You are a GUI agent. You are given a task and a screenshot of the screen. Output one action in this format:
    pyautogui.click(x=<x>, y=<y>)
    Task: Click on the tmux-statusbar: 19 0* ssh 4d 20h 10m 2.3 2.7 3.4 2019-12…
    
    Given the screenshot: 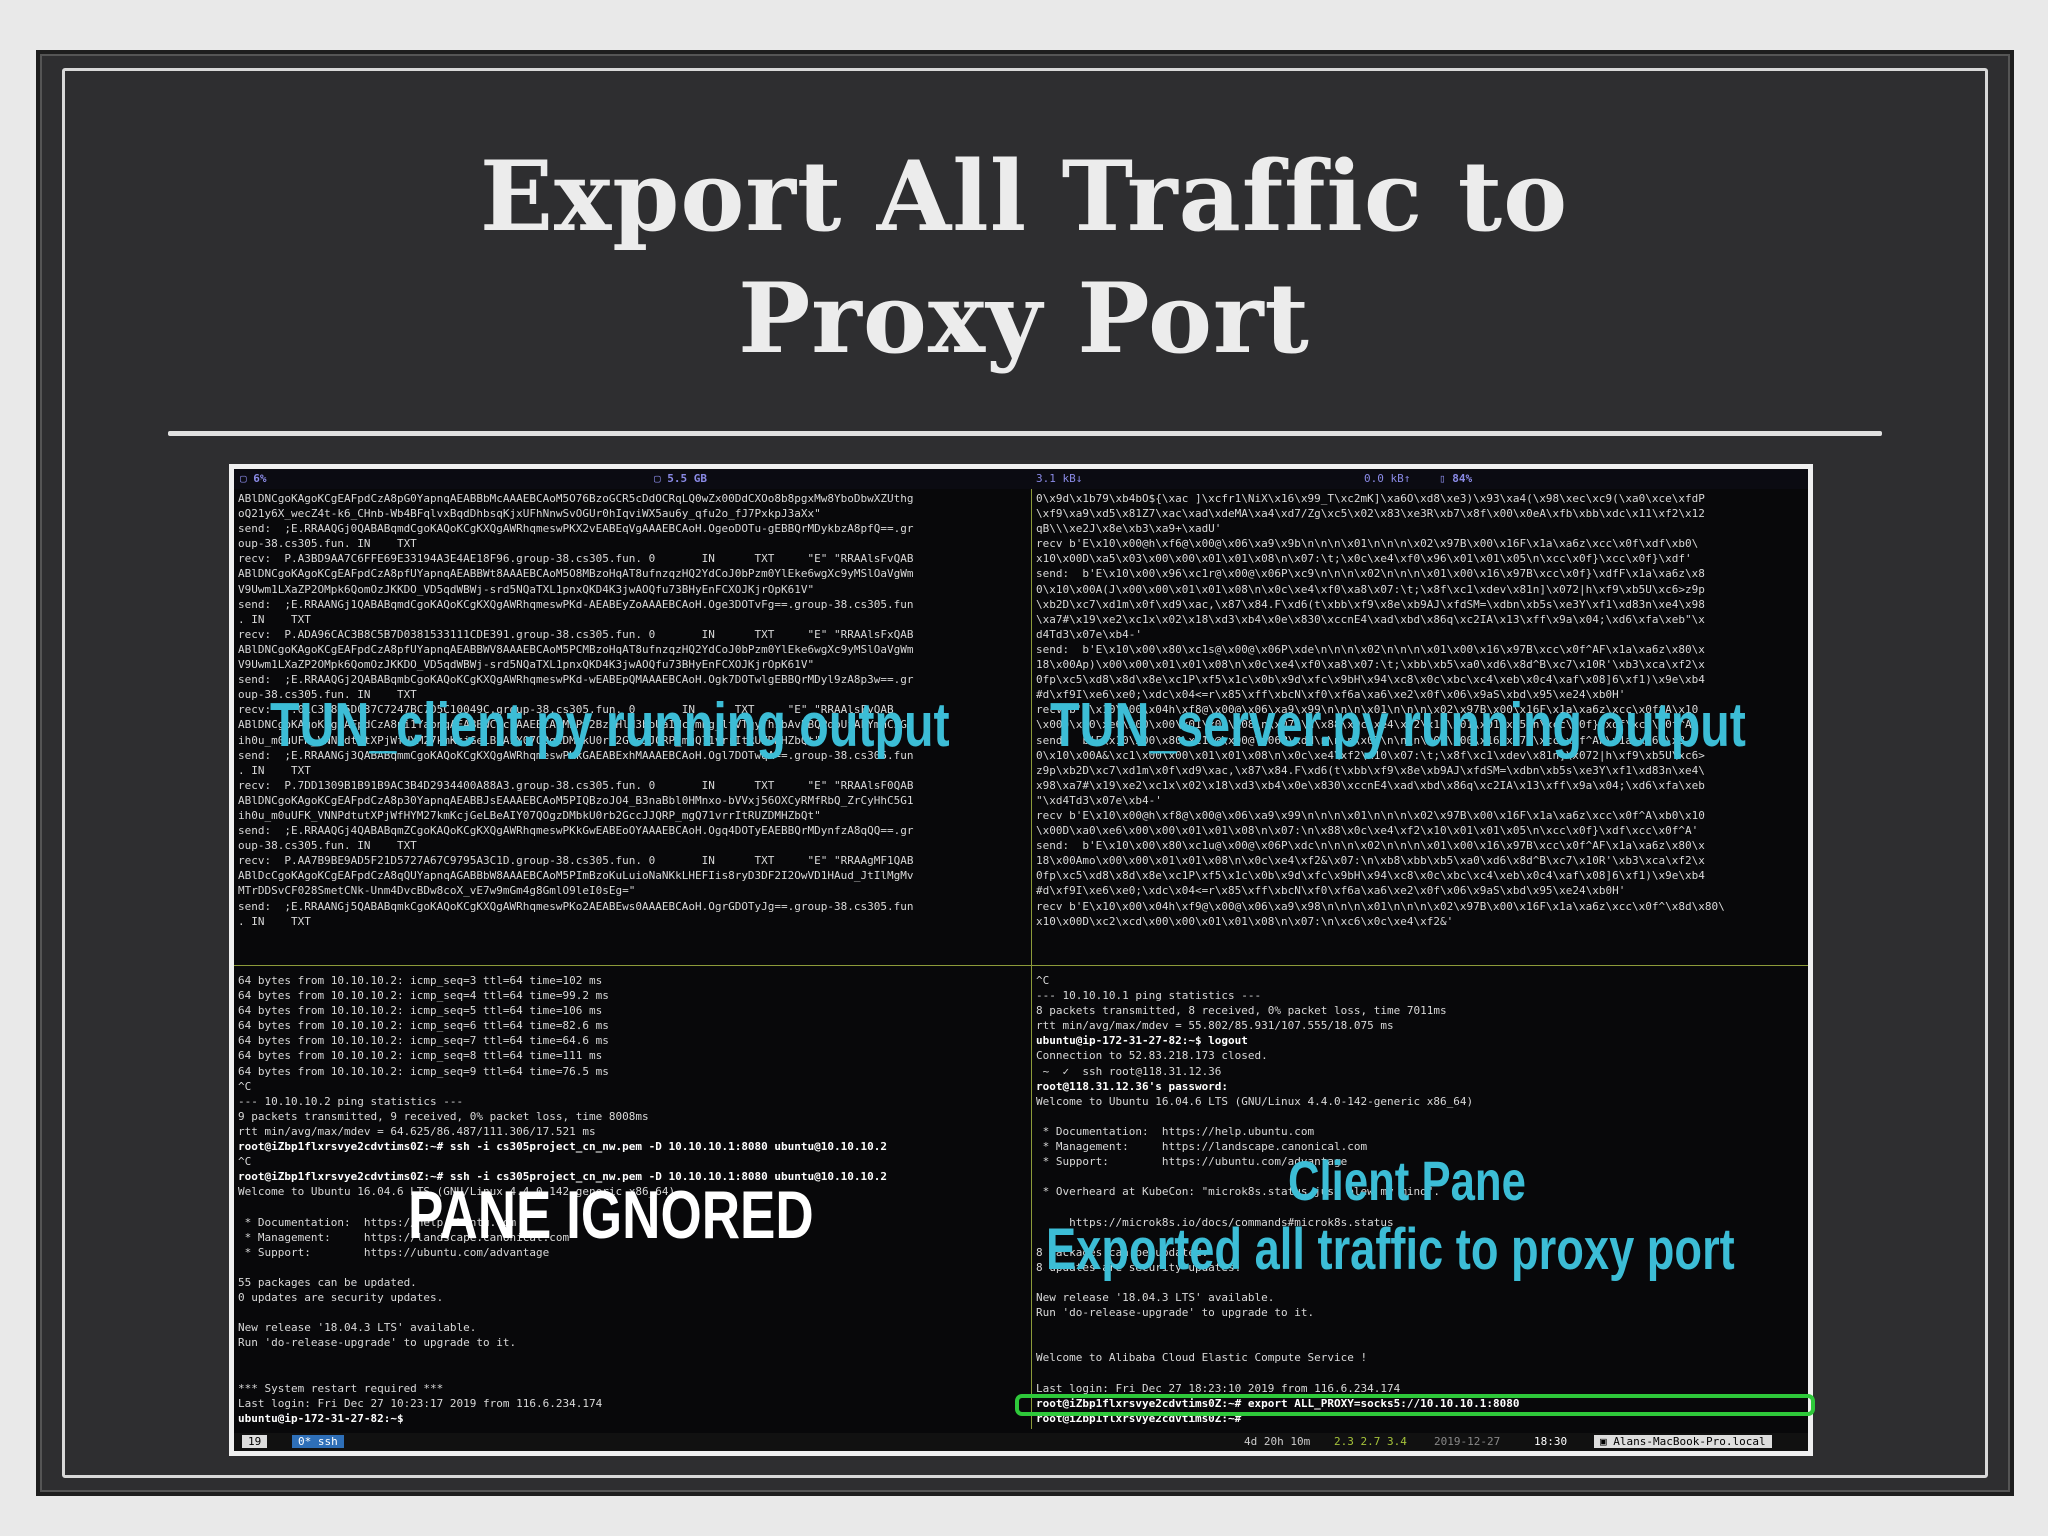 What is the action you would take?
    pyautogui.click(x=1021, y=1442)
    